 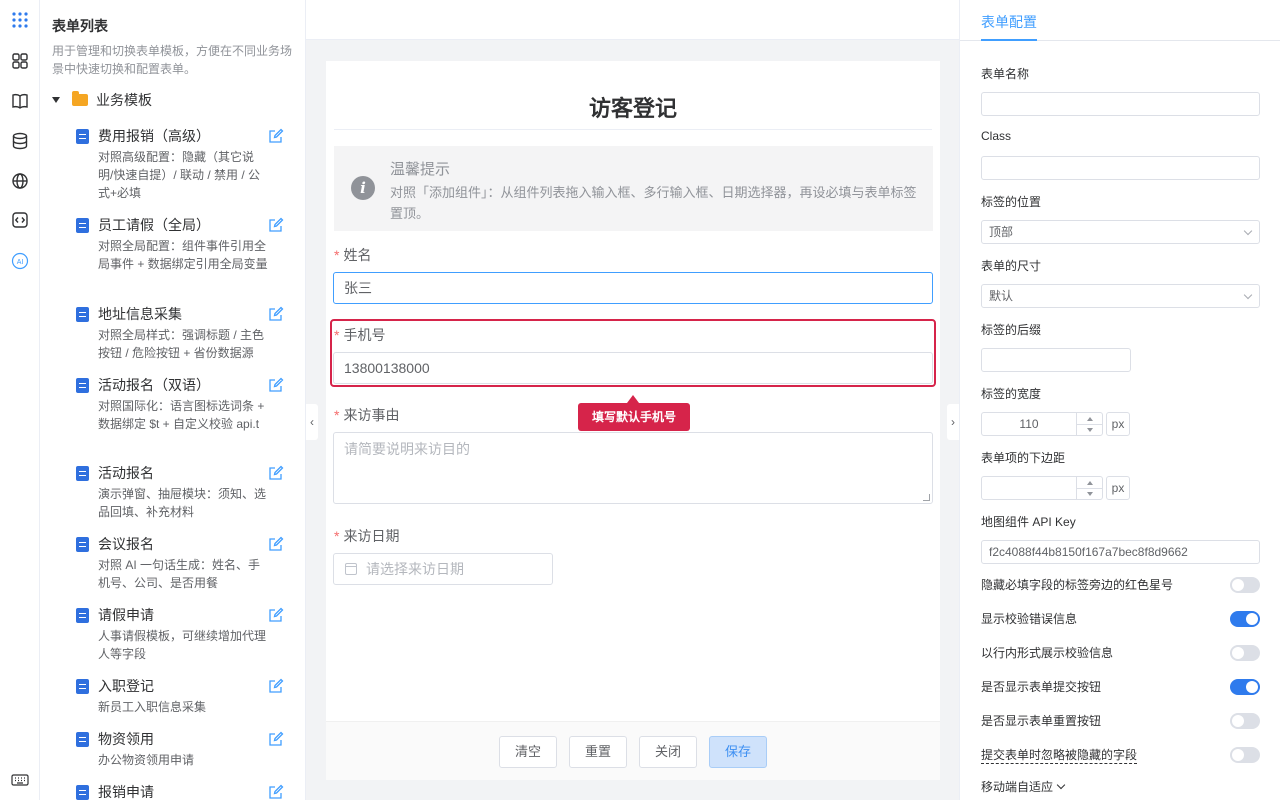 I want to click on switch-label: 显示校验错误信息, so click(x=1029, y=619).